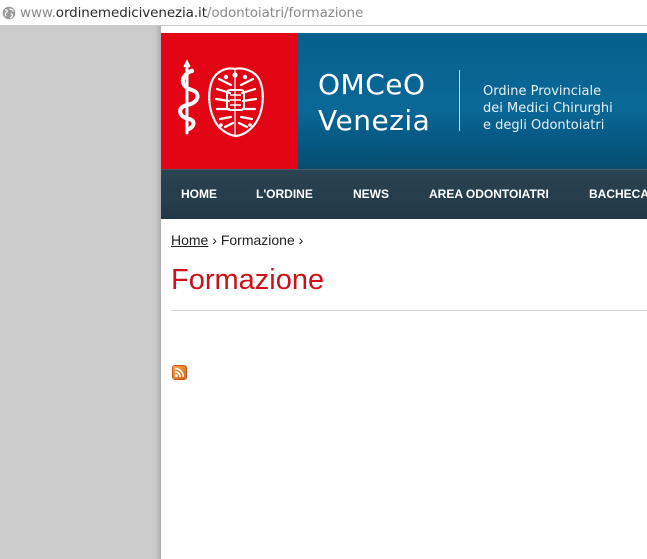  What do you see at coordinates (542, 91) in the screenshot?
I see `org-line-1: Ordine Provinciale` at bounding box center [542, 91].